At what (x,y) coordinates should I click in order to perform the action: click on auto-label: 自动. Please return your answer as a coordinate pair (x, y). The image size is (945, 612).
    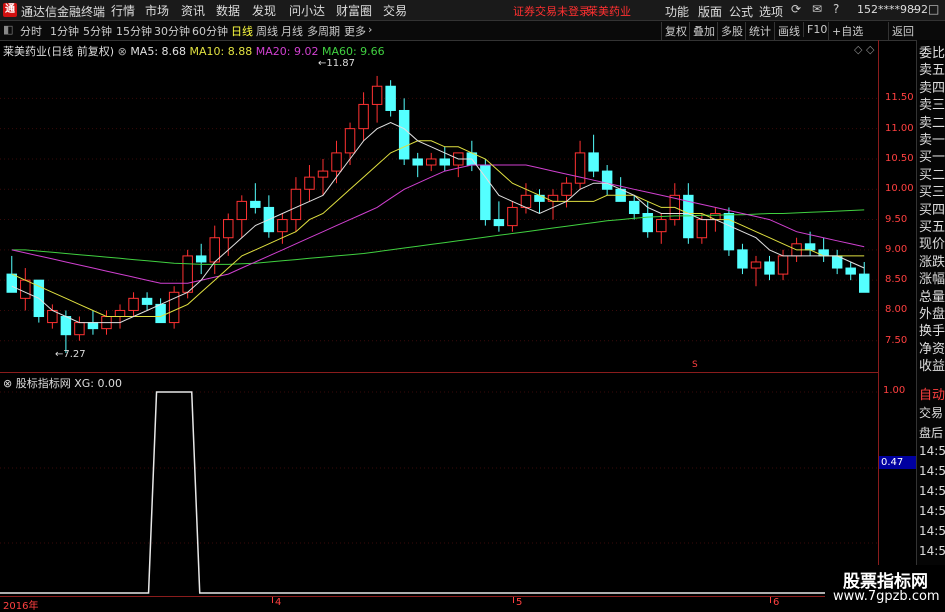
    Looking at the image, I should click on (932, 393).